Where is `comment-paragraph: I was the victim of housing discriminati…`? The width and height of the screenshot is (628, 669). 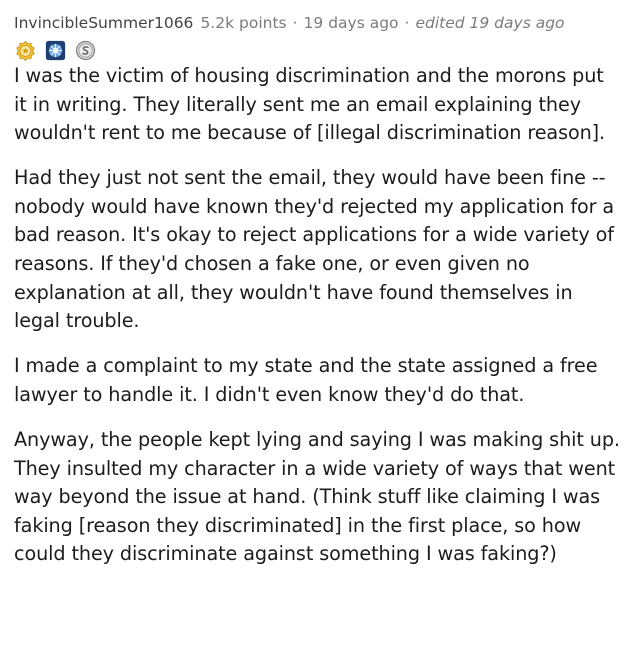 comment-paragraph: I was the victim of housing discriminati… is located at coordinates (310, 104).